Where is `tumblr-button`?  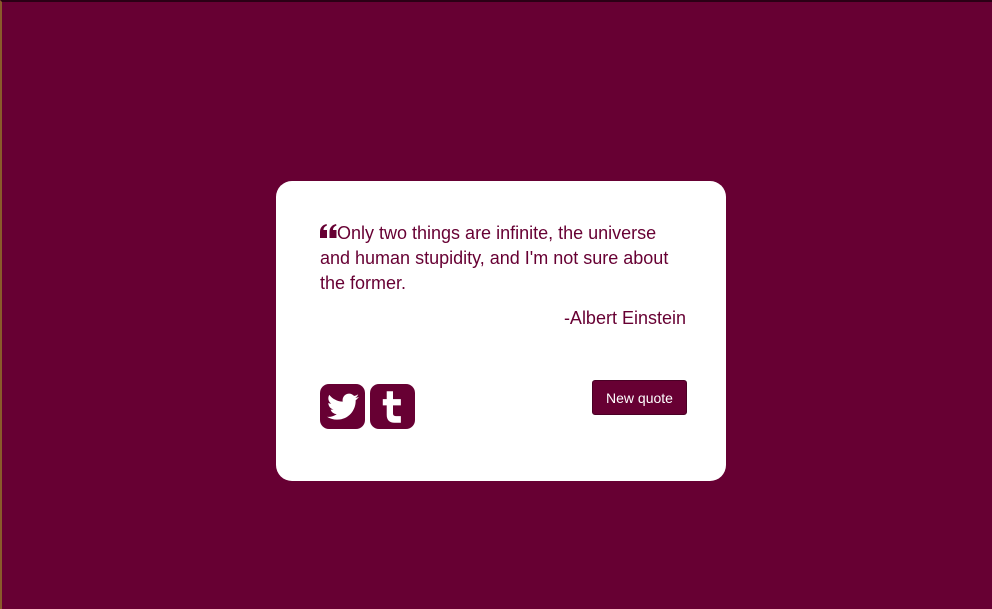
tumblr-button is located at coordinates (392, 406).